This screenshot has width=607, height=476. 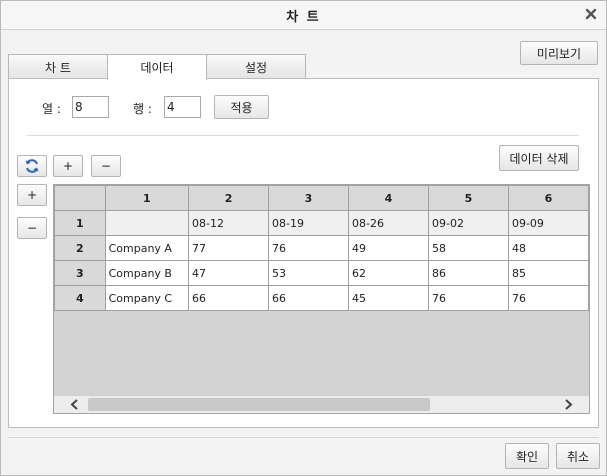 What do you see at coordinates (182, 107) in the screenshot?
I see `rows-input: 4` at bounding box center [182, 107].